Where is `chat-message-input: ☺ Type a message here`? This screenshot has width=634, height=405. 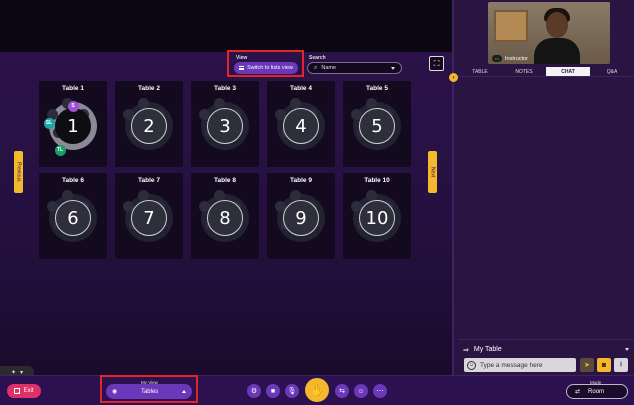 chat-message-input: ☺ Type a message here is located at coordinates (520, 365).